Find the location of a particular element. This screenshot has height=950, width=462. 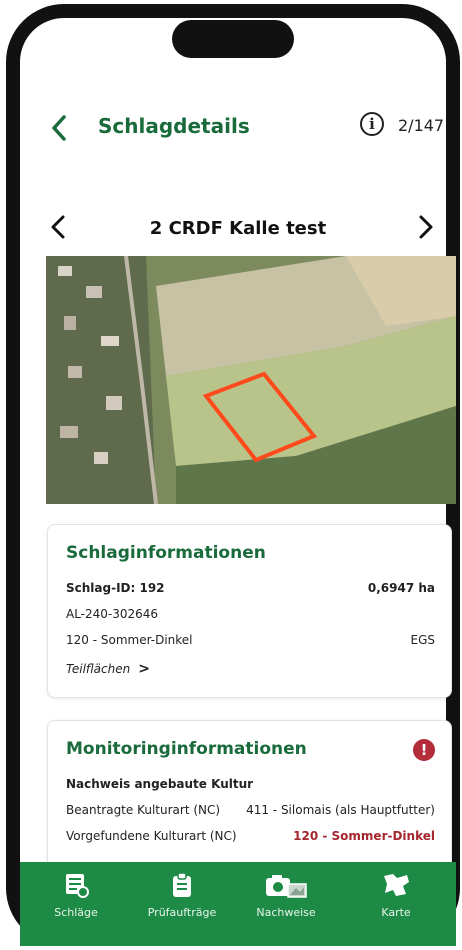

tab-label: Schläge is located at coordinates (76, 912).